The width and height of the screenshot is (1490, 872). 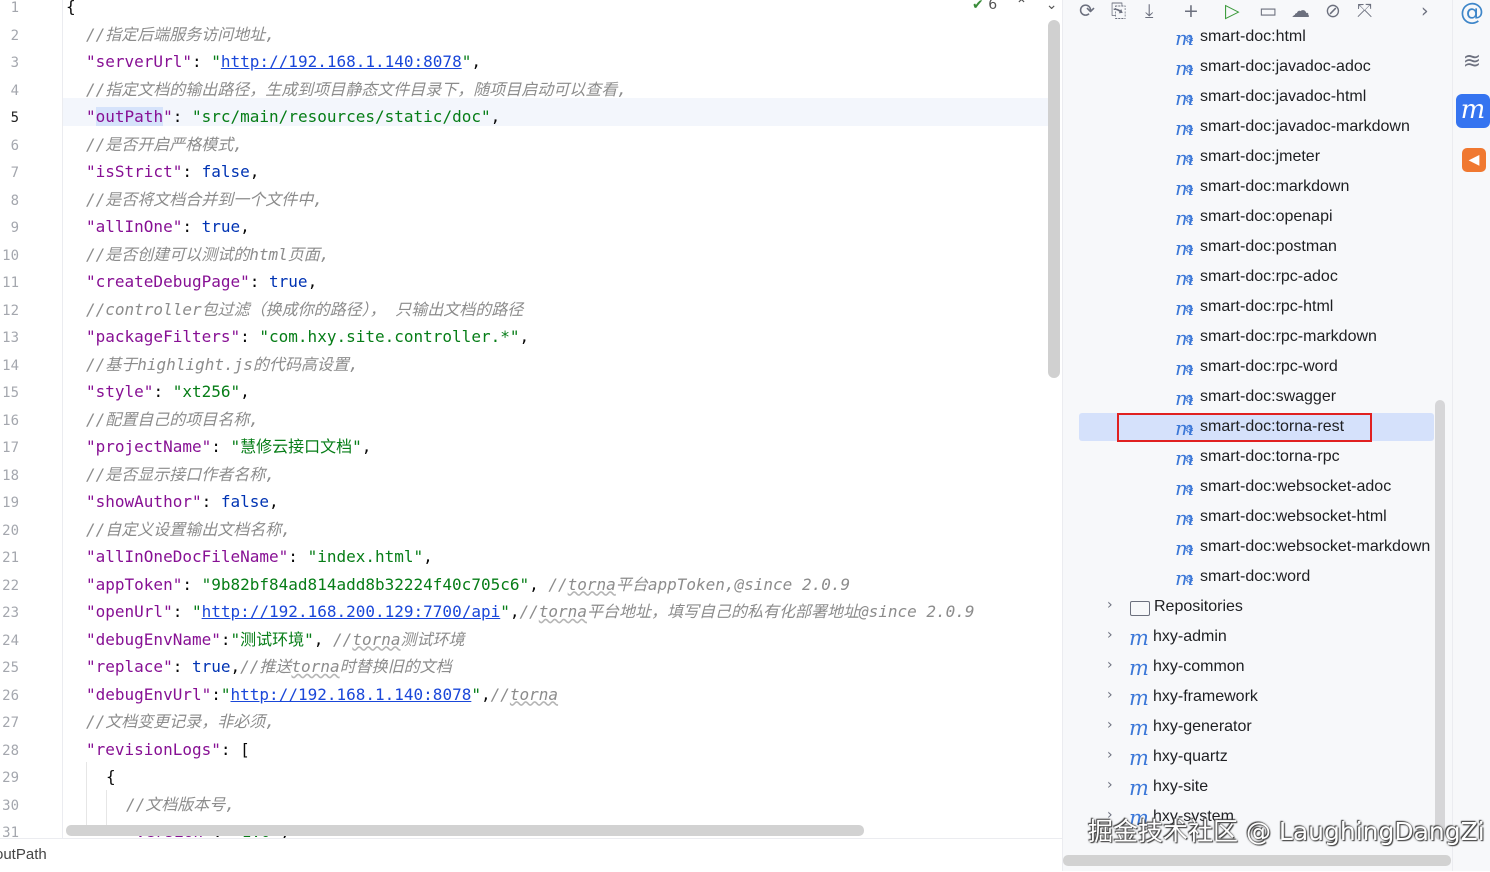 I want to click on panel-horizontal-scrollbar, so click(x=1257, y=860).